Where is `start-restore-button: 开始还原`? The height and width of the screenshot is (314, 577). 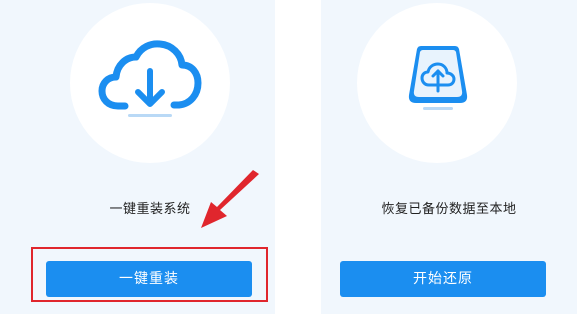
start-restore-button: 开始还原 is located at coordinates (443, 279).